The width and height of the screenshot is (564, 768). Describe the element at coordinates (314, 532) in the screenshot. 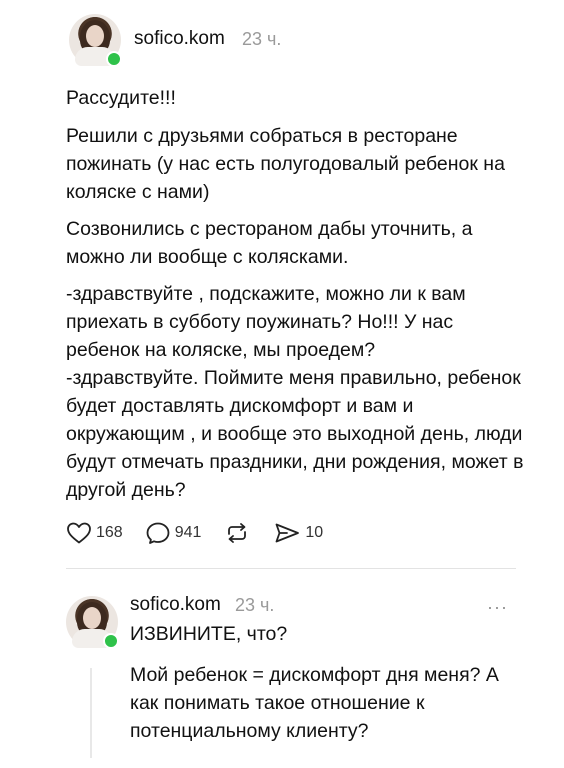

I see `share-count: 10` at that location.